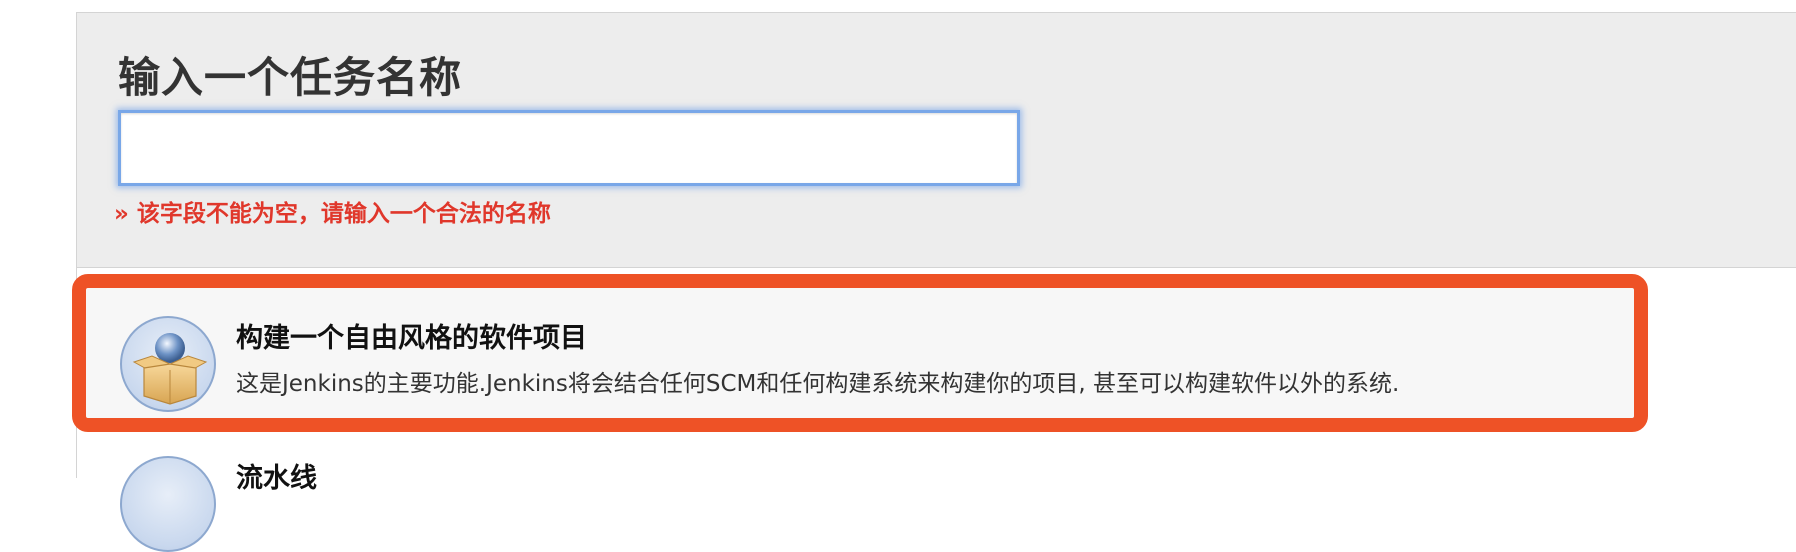 The image size is (1796, 552). I want to click on validation-error-message: » 该字段不能为空，请输入一个合法的名称, so click(332, 214).